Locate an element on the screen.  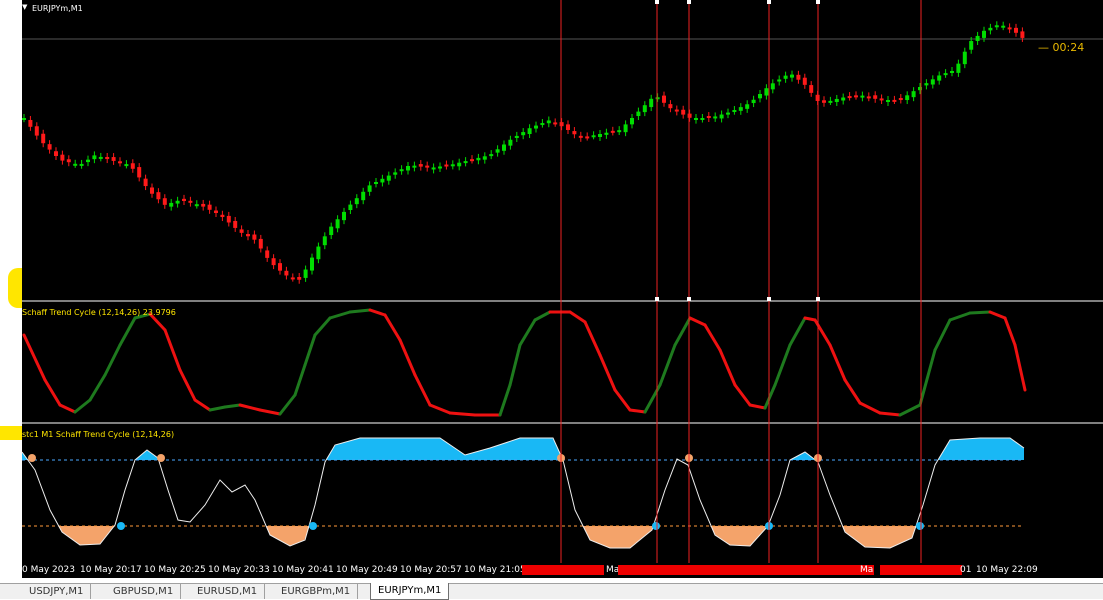
tab-eurgbpm: EURGBPm,M1 is located at coordinates (316, 591).